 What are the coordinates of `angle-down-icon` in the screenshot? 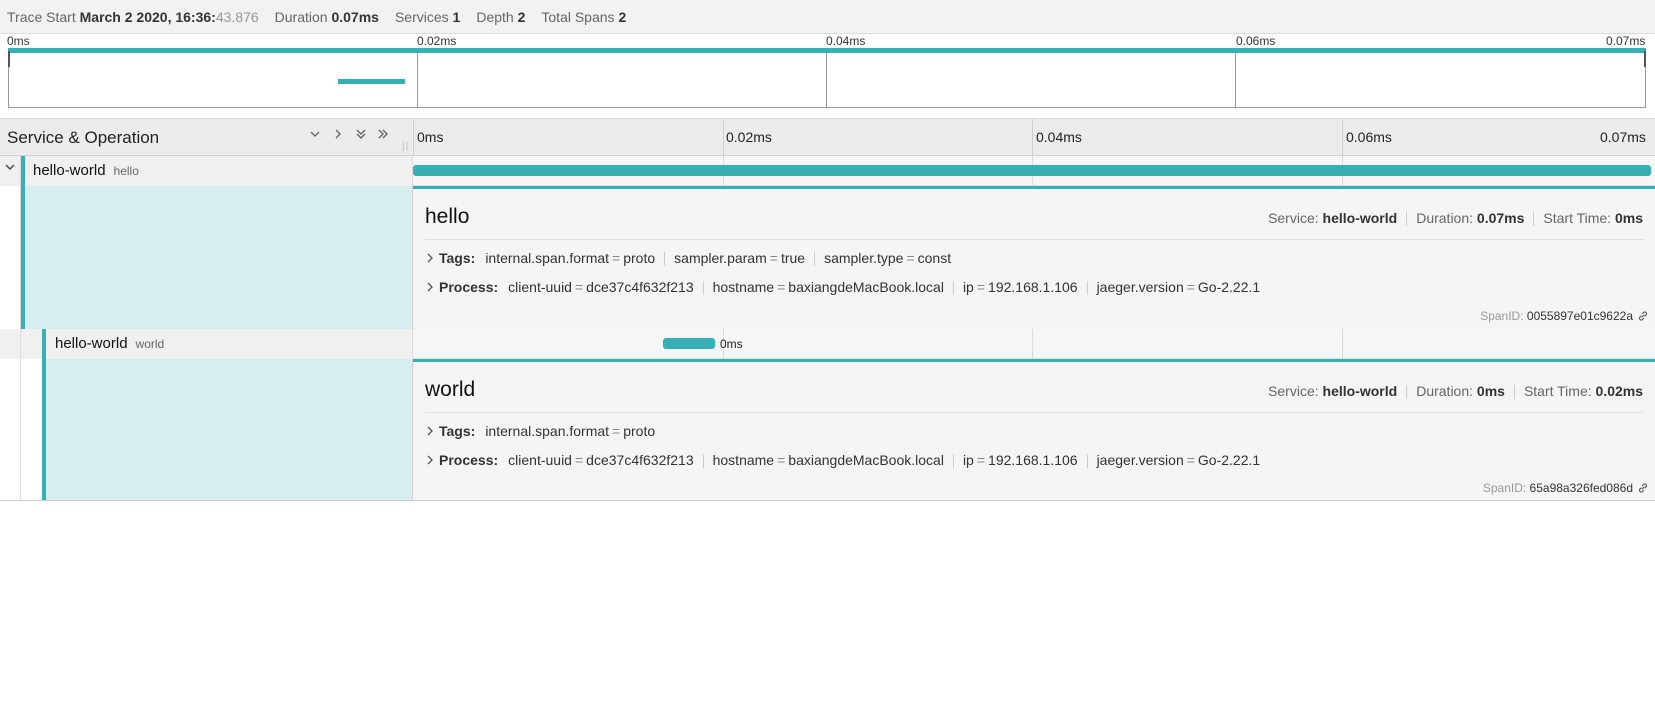 It's located at (315, 135).